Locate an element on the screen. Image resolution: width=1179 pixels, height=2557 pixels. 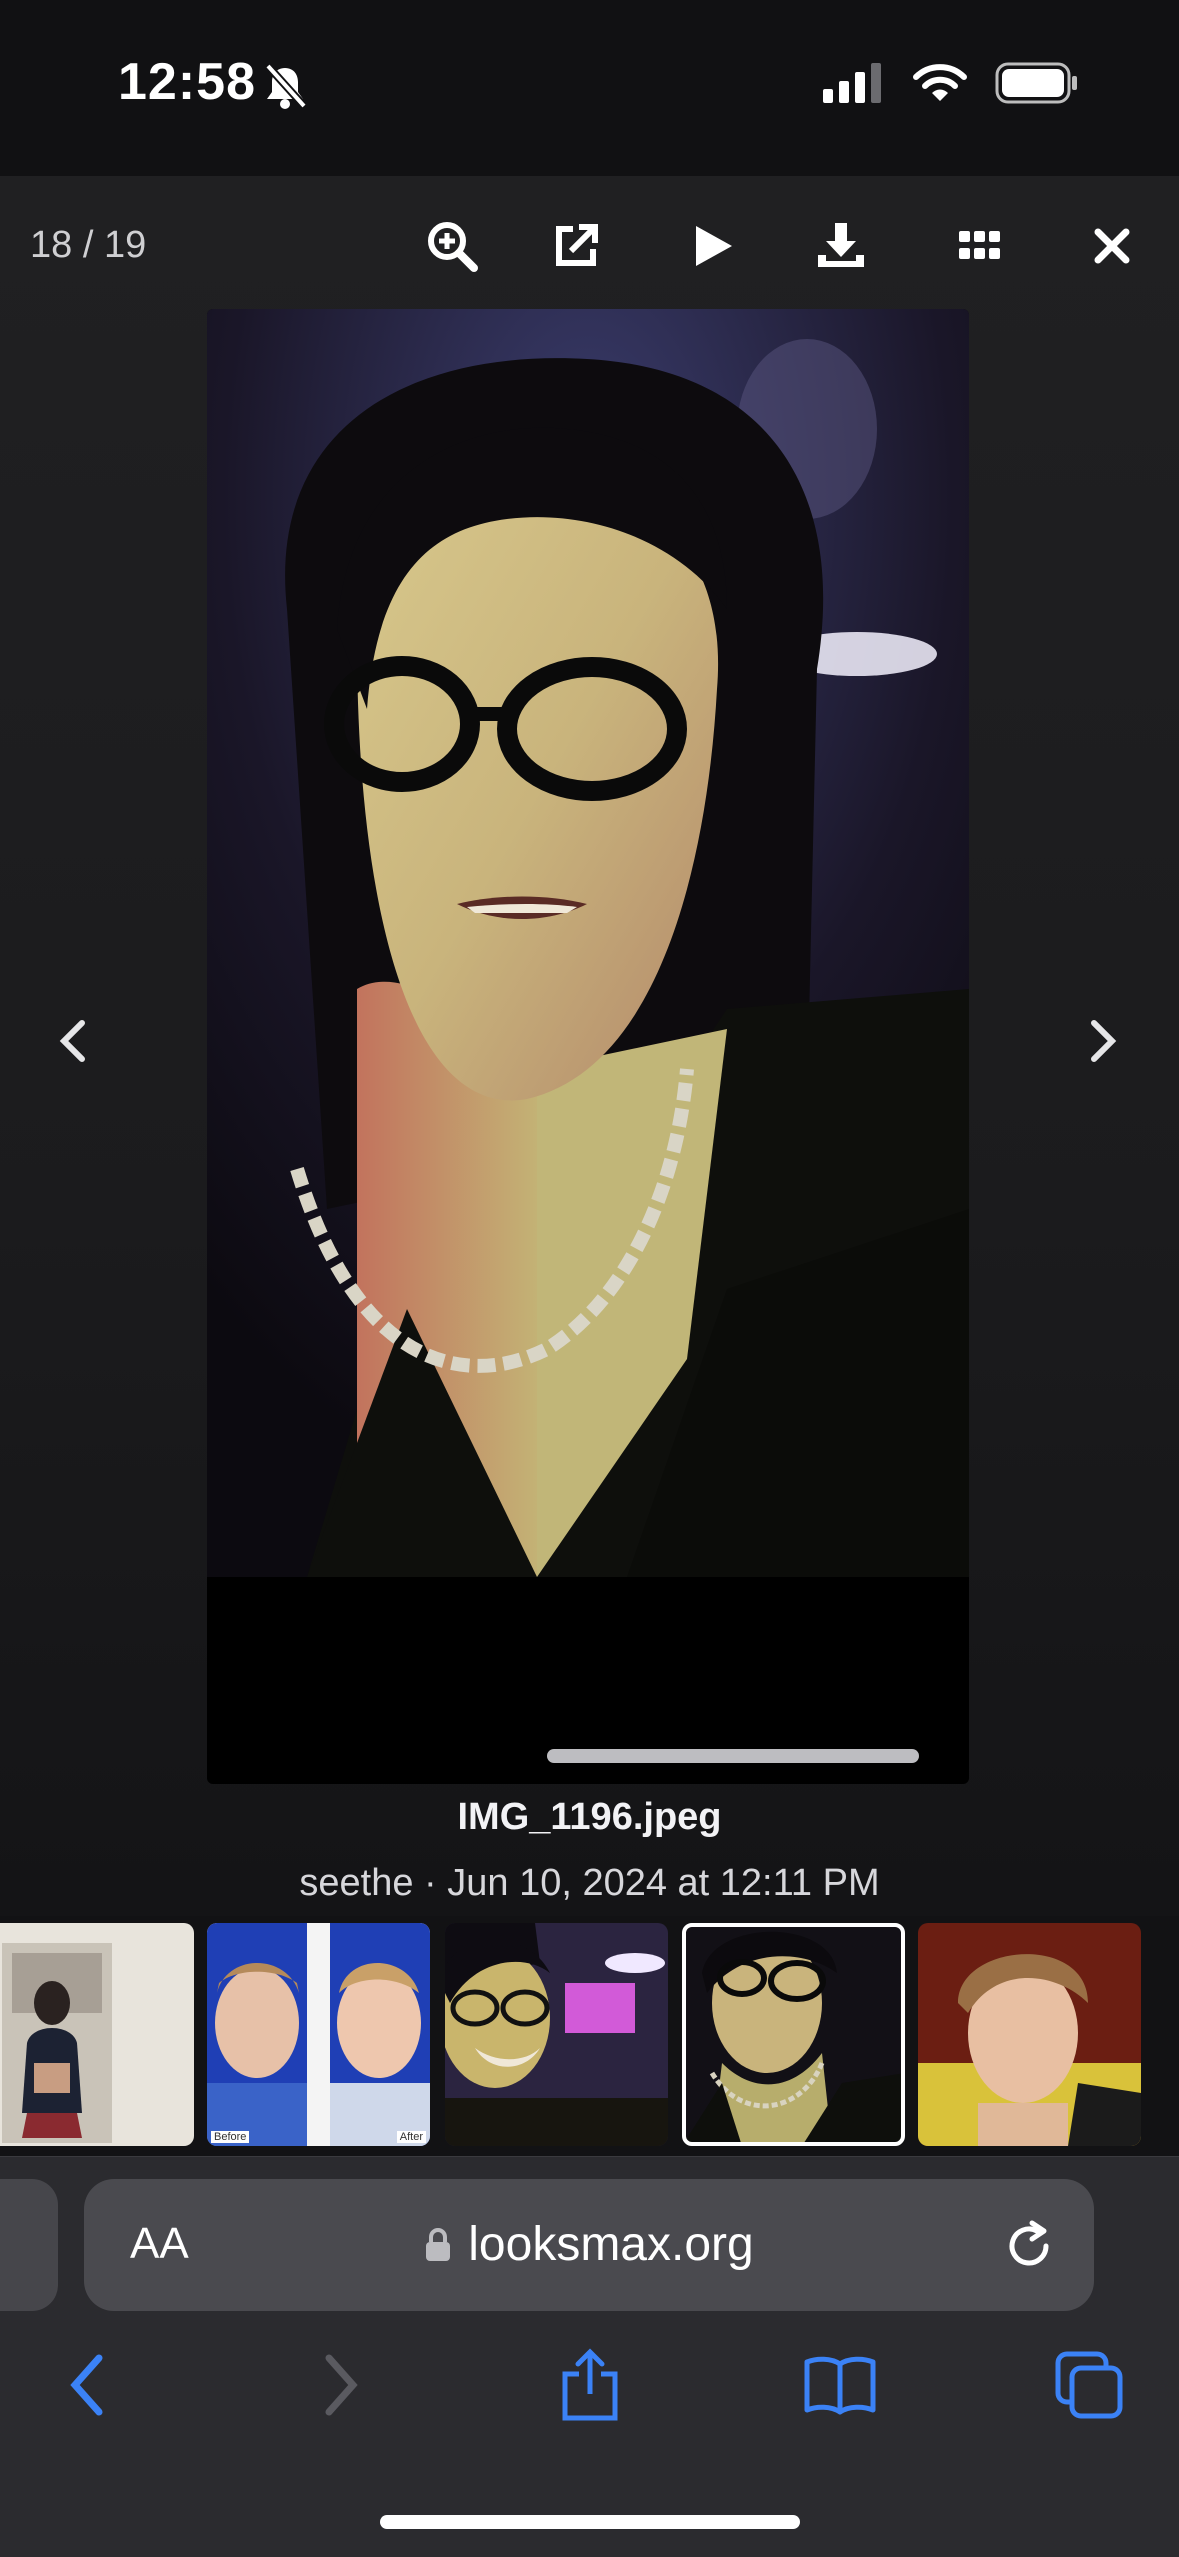
address-bar: AA looksmax.org is located at coordinates (589, 2245).